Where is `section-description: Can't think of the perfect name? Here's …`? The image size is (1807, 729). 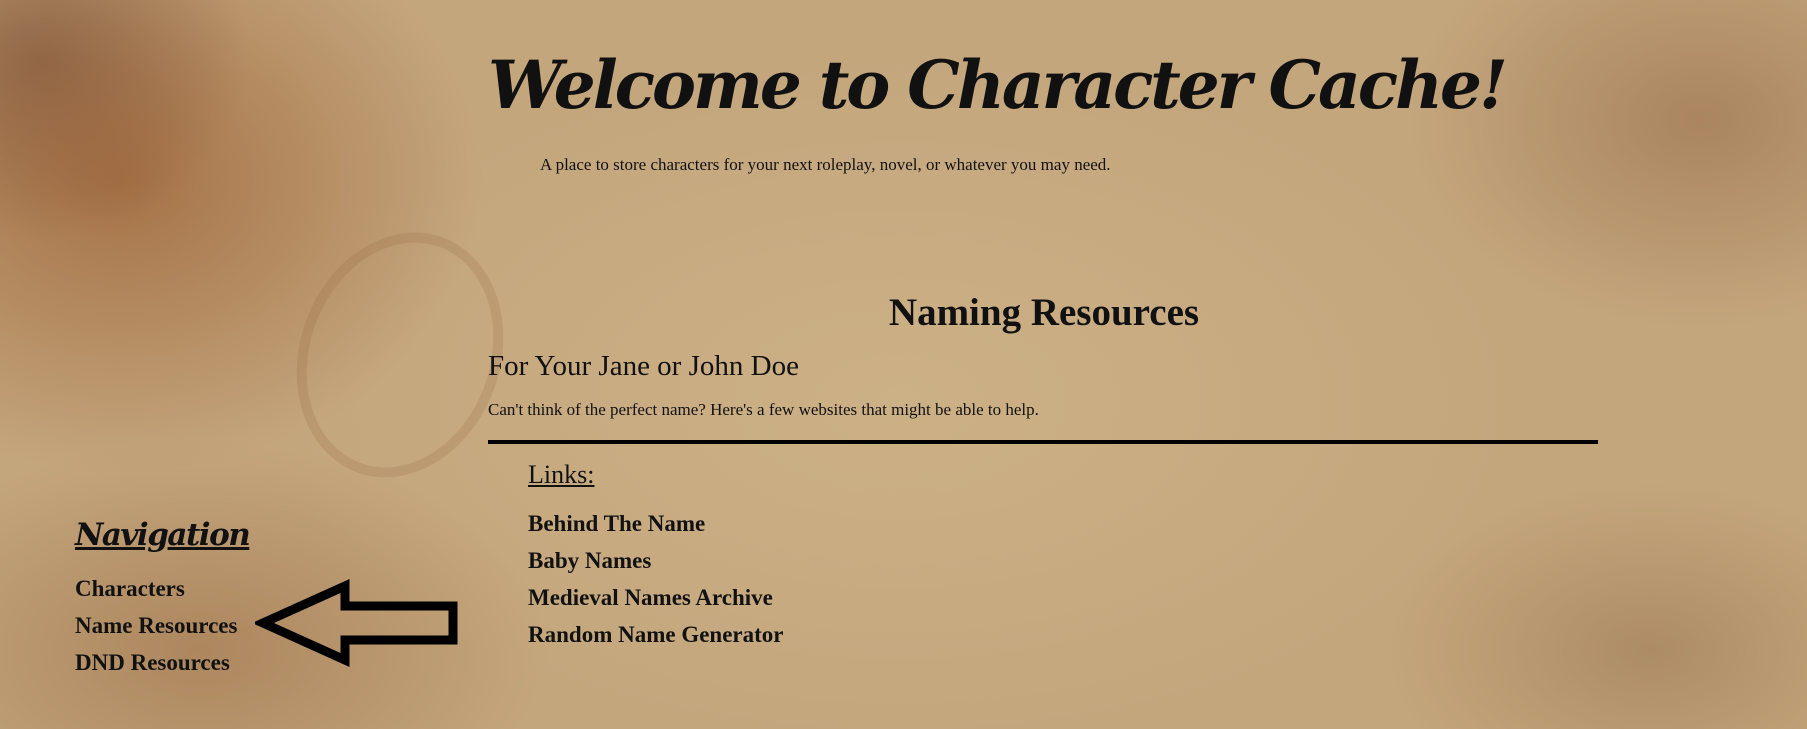 section-description: Can't think of the perfect name? Here's … is located at coordinates (763, 409).